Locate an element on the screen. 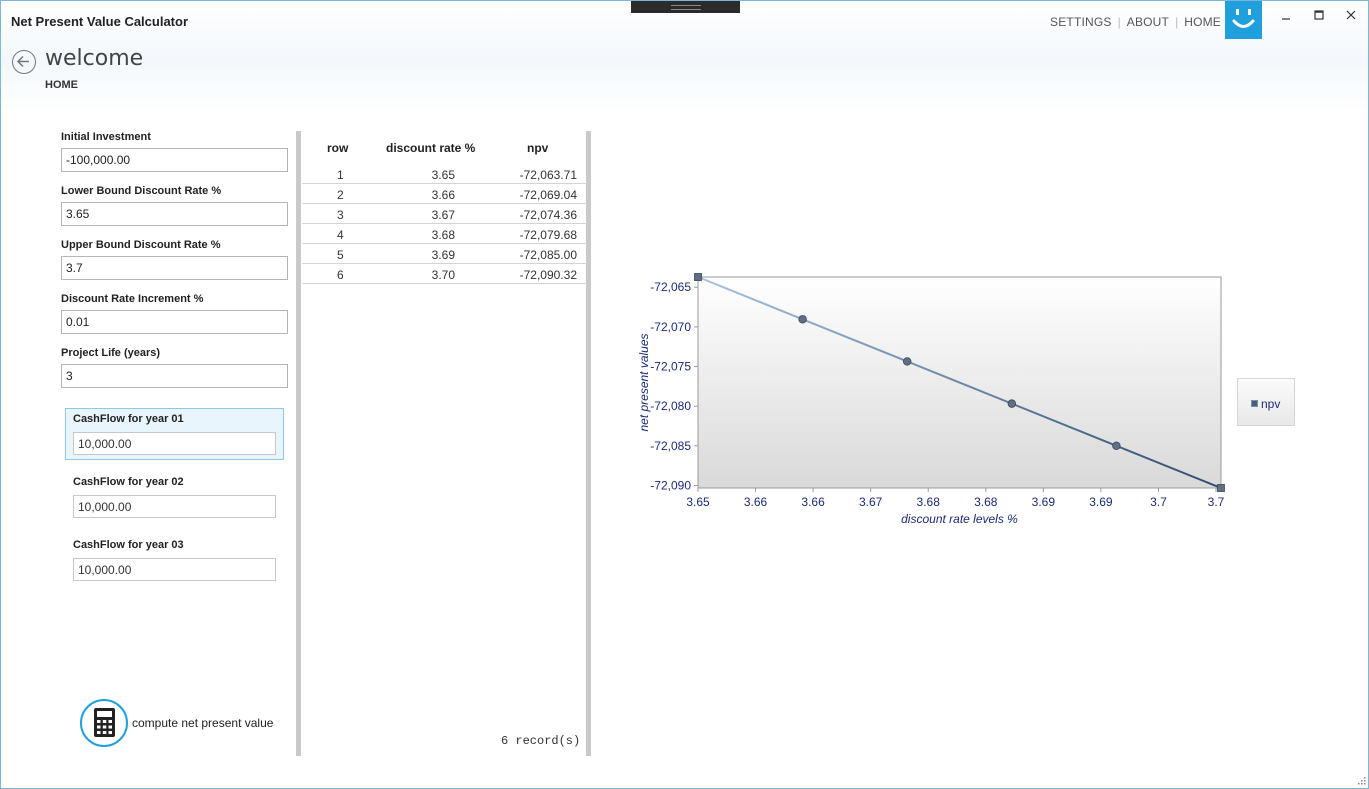  initial-investment-label: Initial Investment is located at coordinates (106, 137).